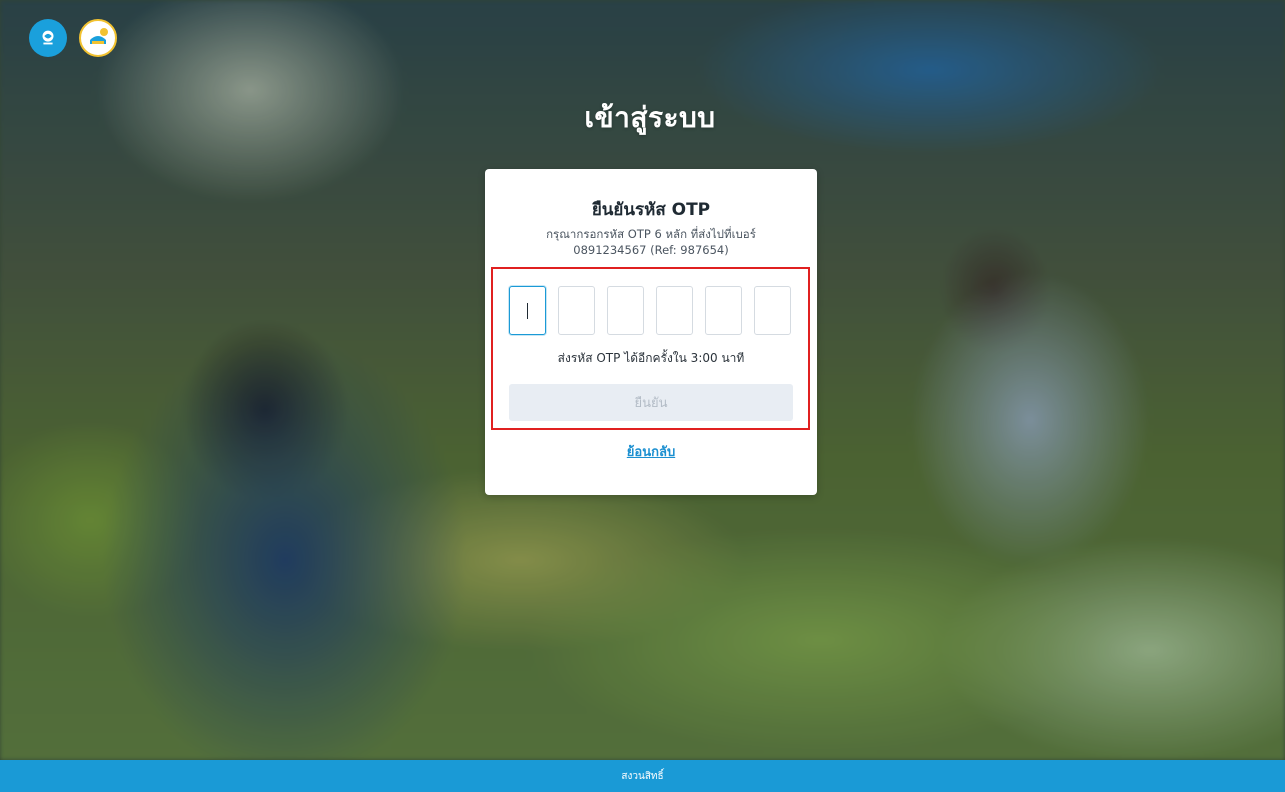 This screenshot has width=1285, height=792. Describe the element at coordinates (73, 38) in the screenshot. I see `logo-bar` at that location.